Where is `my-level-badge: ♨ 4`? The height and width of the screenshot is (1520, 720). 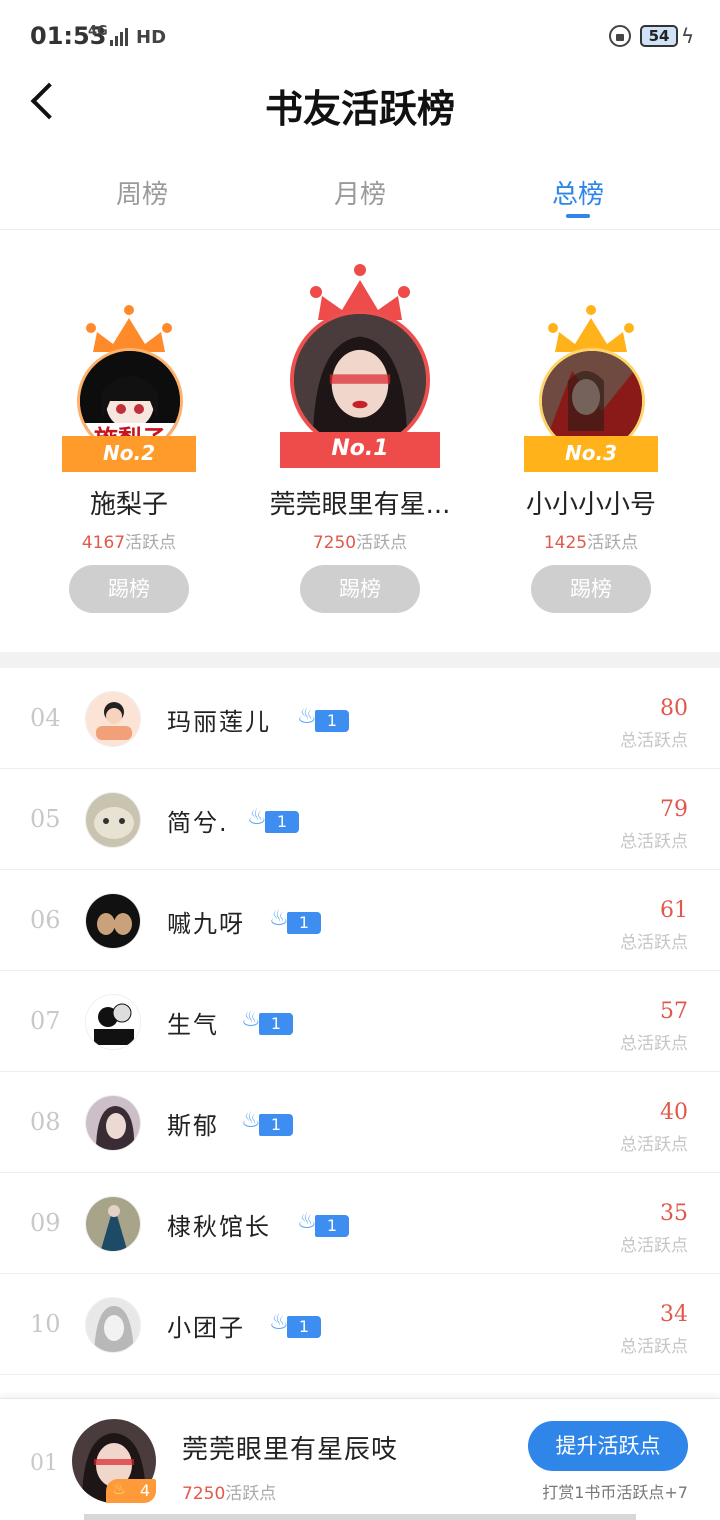 my-level-badge: ♨ 4 is located at coordinates (131, 1491).